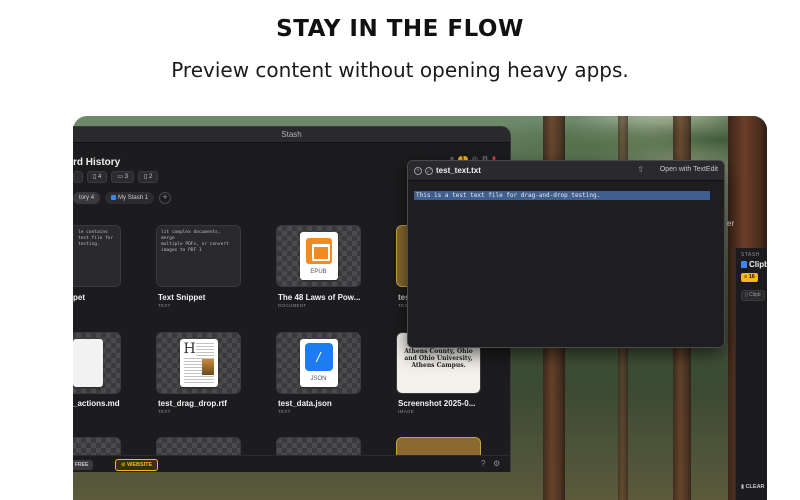 The width and height of the screenshot is (800, 500). What do you see at coordinates (78, 177) in the screenshot?
I see `filter-chip-all` at bounding box center [78, 177].